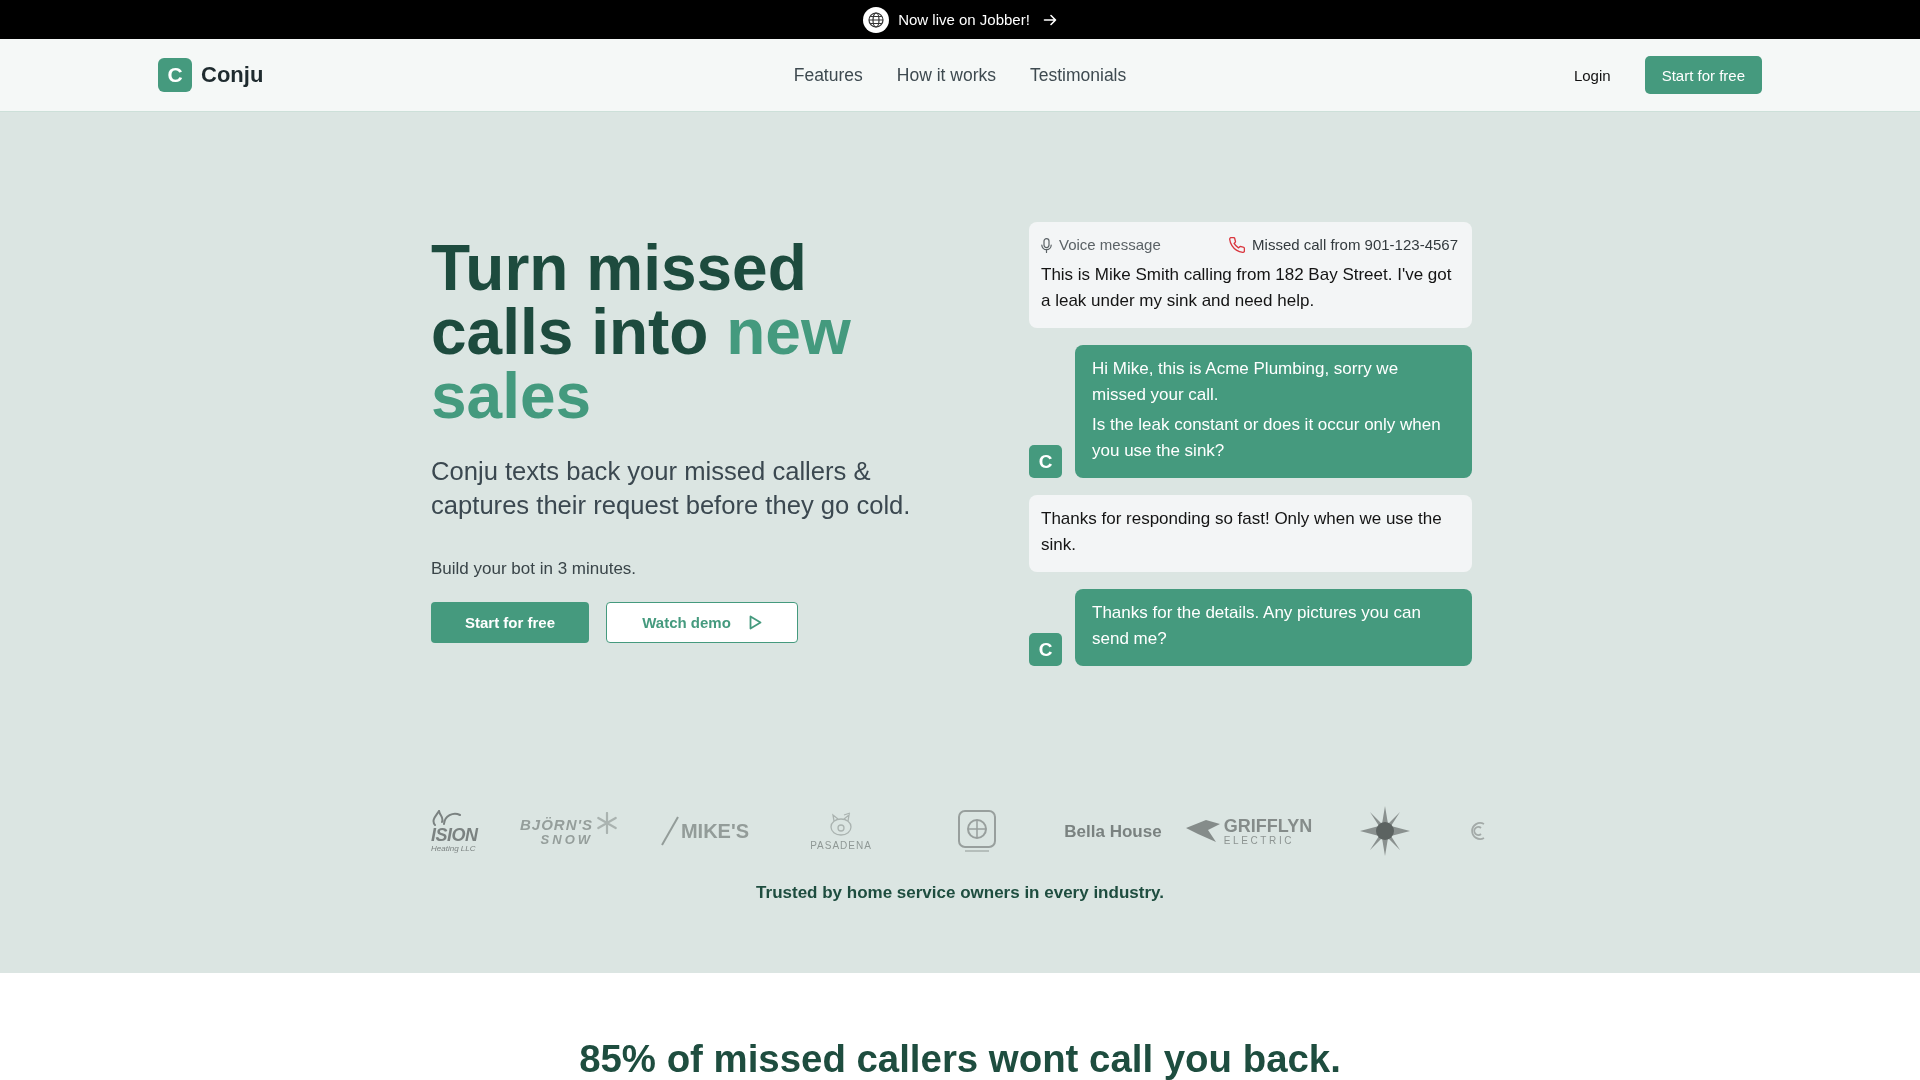 Image resolution: width=1920 pixels, height=1080 pixels. What do you see at coordinates (1267, 438) in the screenshot?
I see `message-text: Is the leak constant or does it occur only when you use the sink?` at bounding box center [1267, 438].